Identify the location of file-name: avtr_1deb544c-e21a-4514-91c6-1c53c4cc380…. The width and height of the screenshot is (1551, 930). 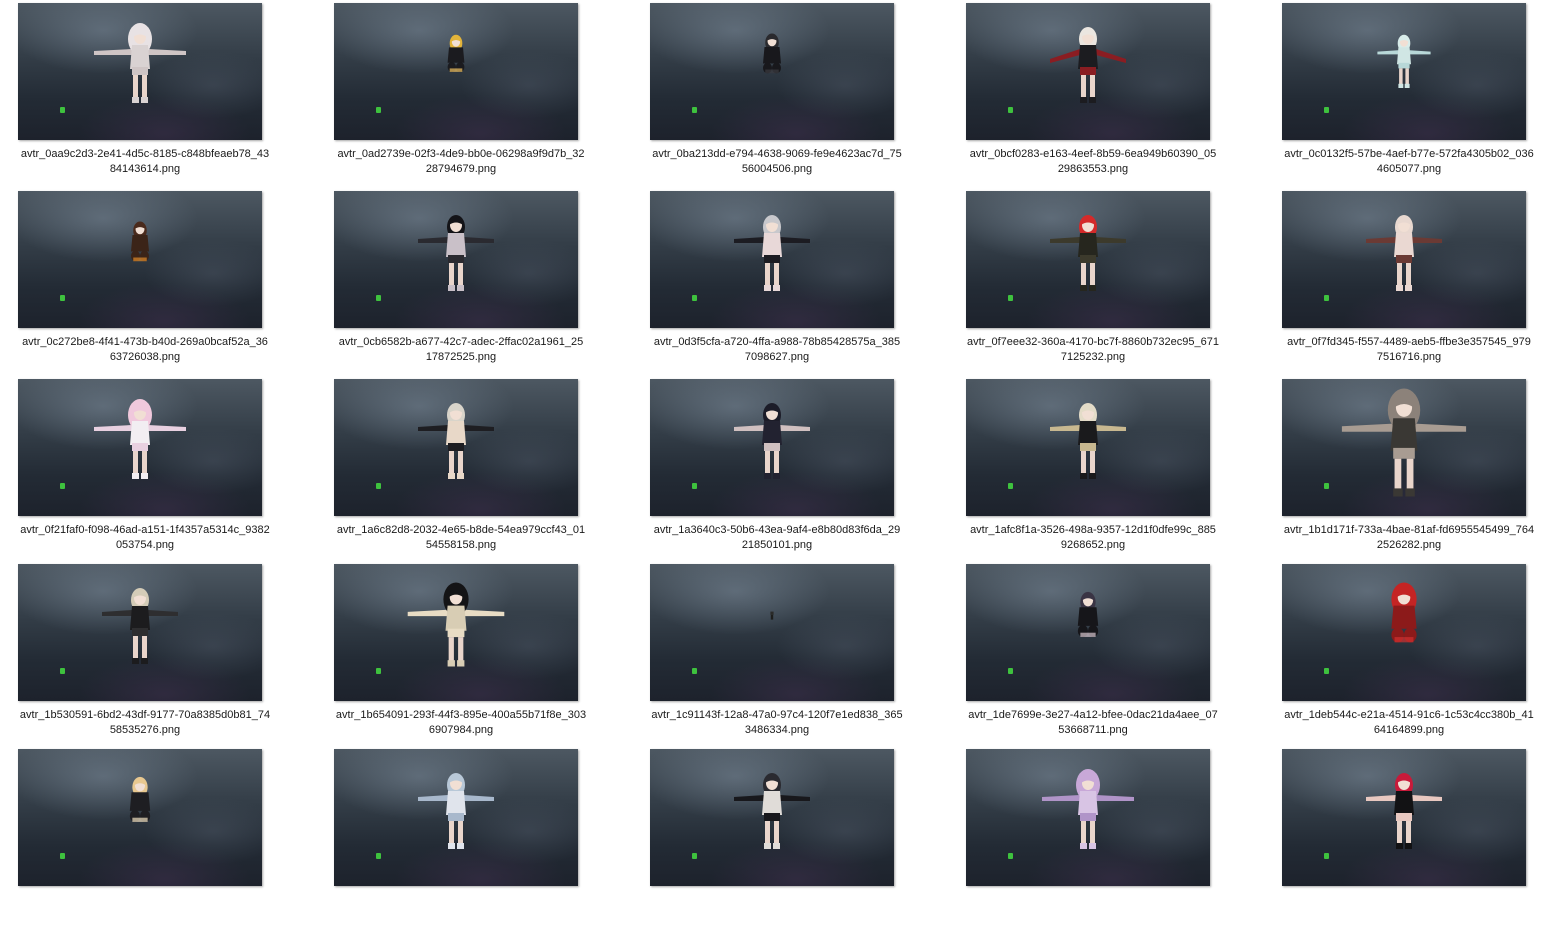
(1407, 723).